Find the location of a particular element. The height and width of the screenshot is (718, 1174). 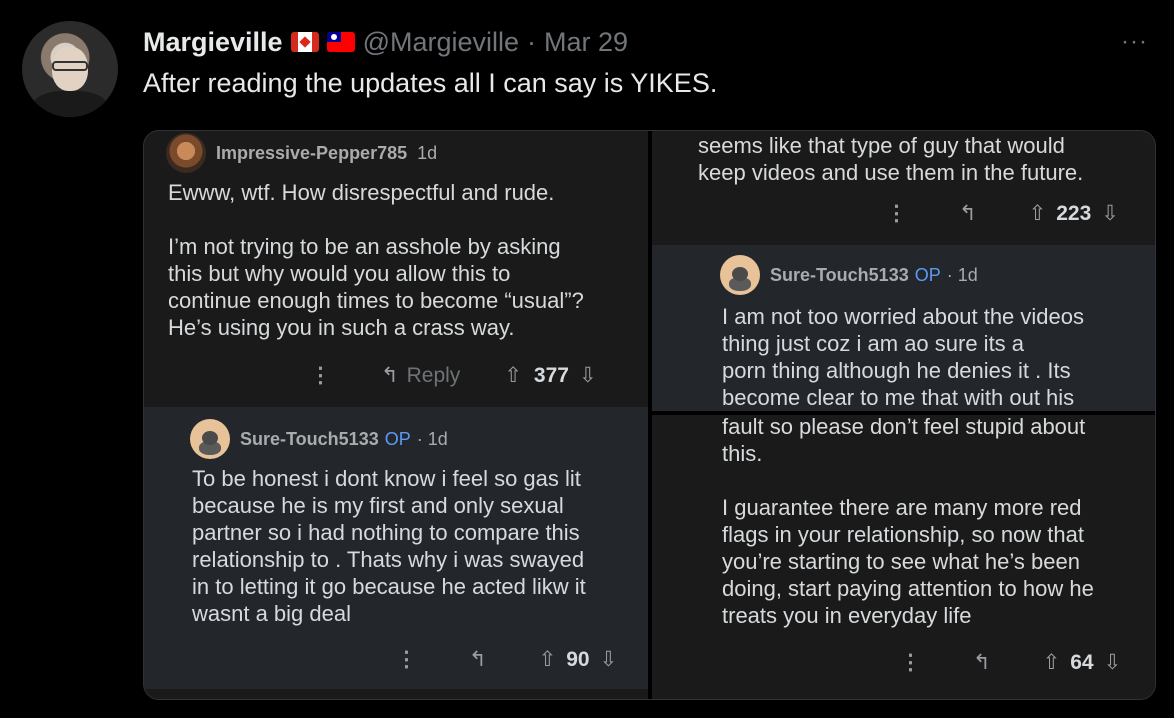

vote-count: 377 is located at coordinates (551, 375).